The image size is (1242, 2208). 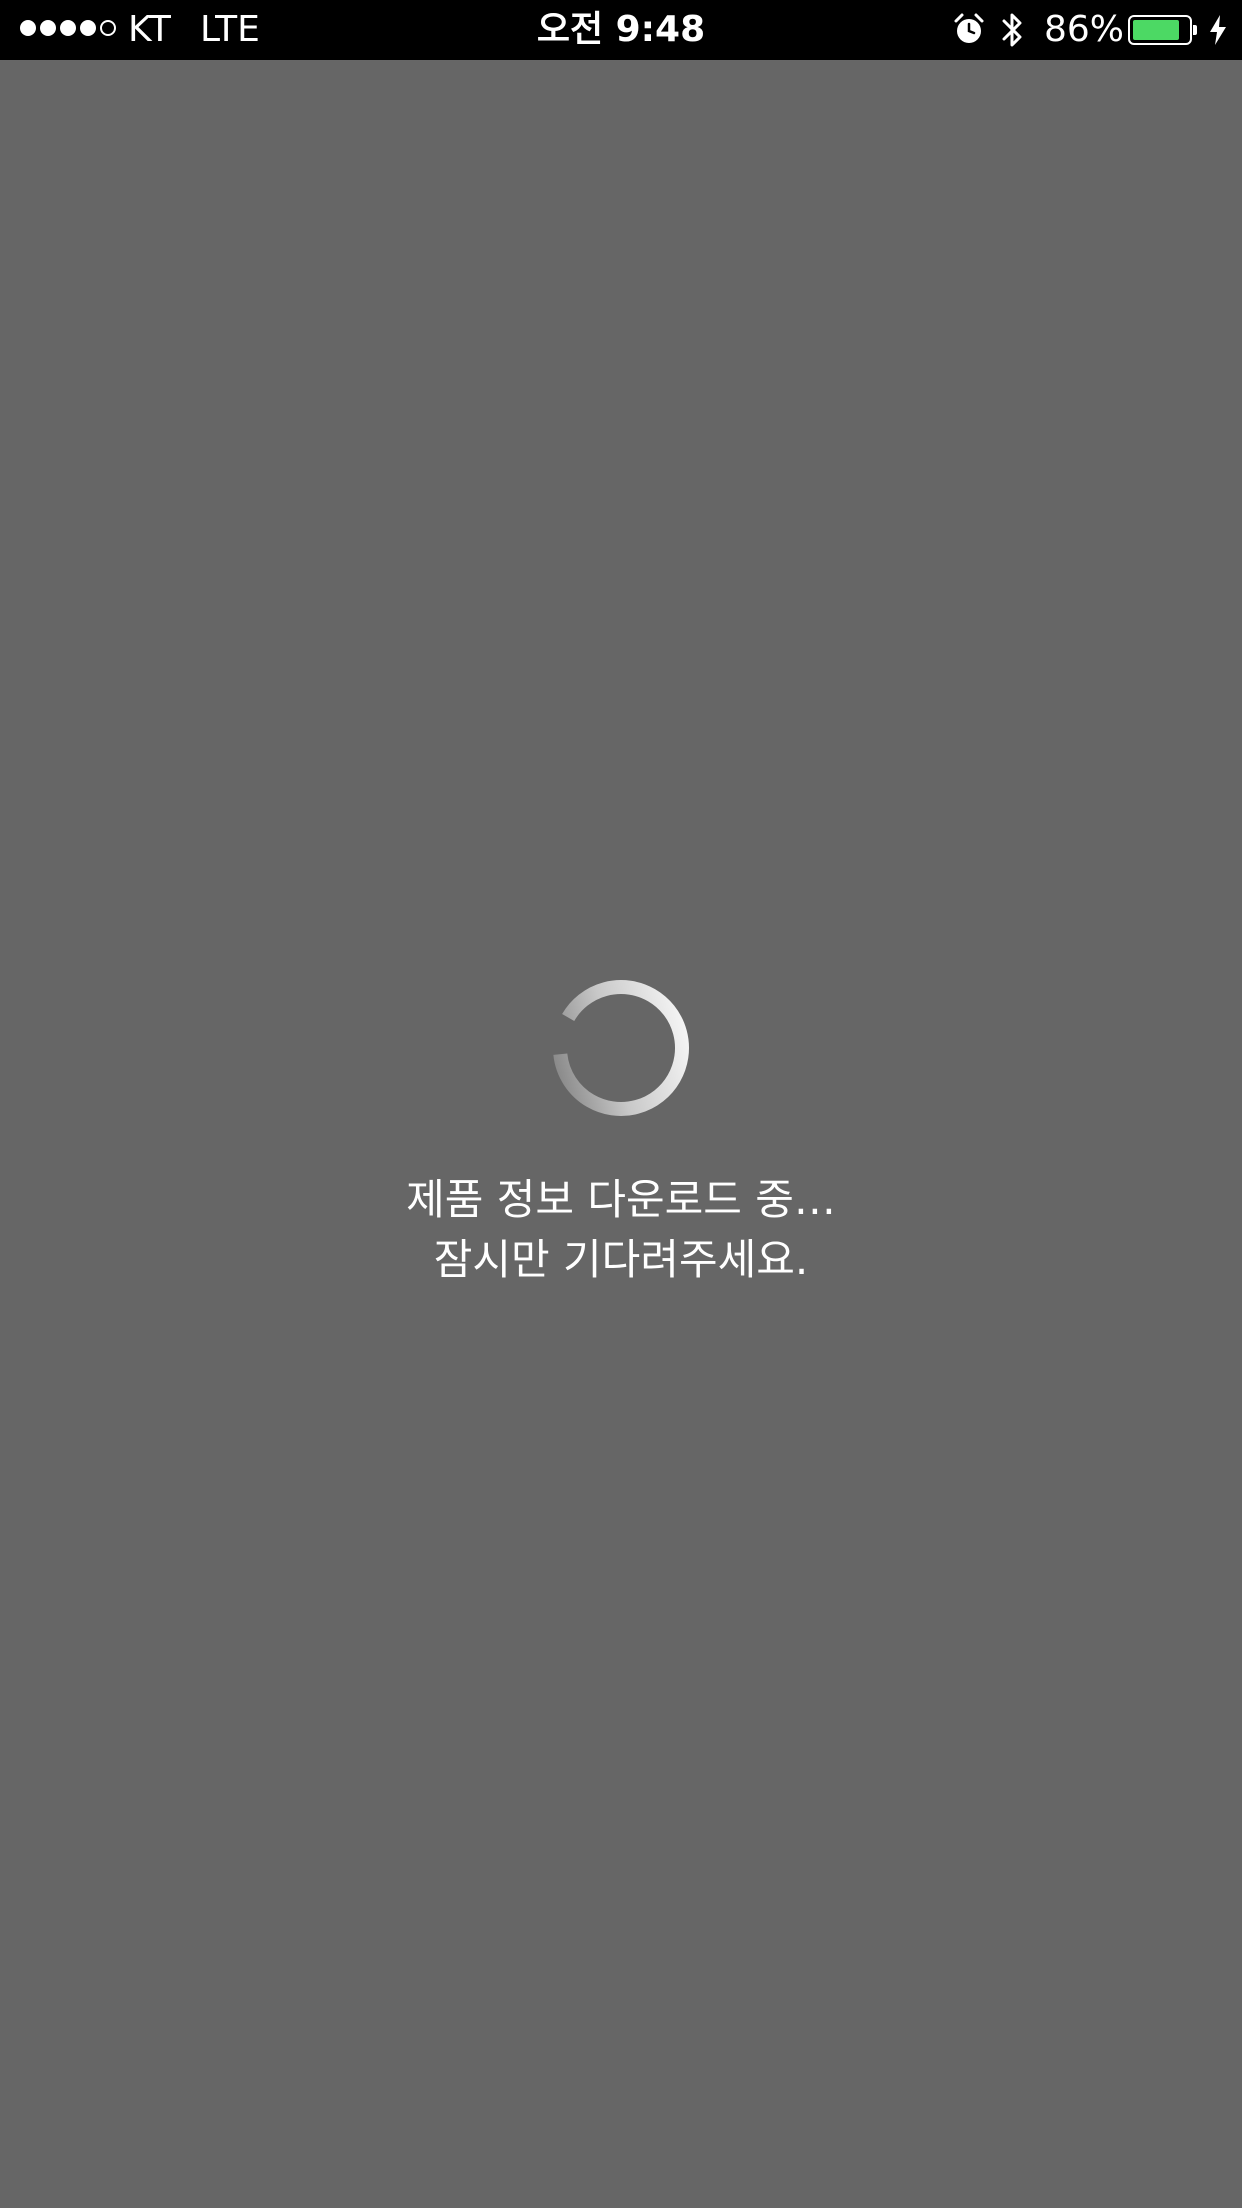 I want to click on loading-message-line2: 잠시만 기다려주세요., so click(x=621, y=1259).